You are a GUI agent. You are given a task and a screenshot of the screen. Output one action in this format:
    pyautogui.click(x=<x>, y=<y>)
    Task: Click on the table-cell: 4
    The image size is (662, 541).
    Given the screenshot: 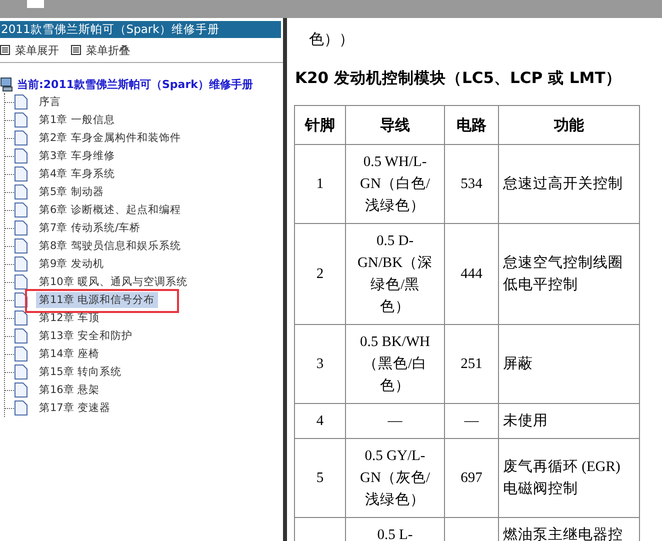 What is the action you would take?
    pyautogui.click(x=320, y=421)
    